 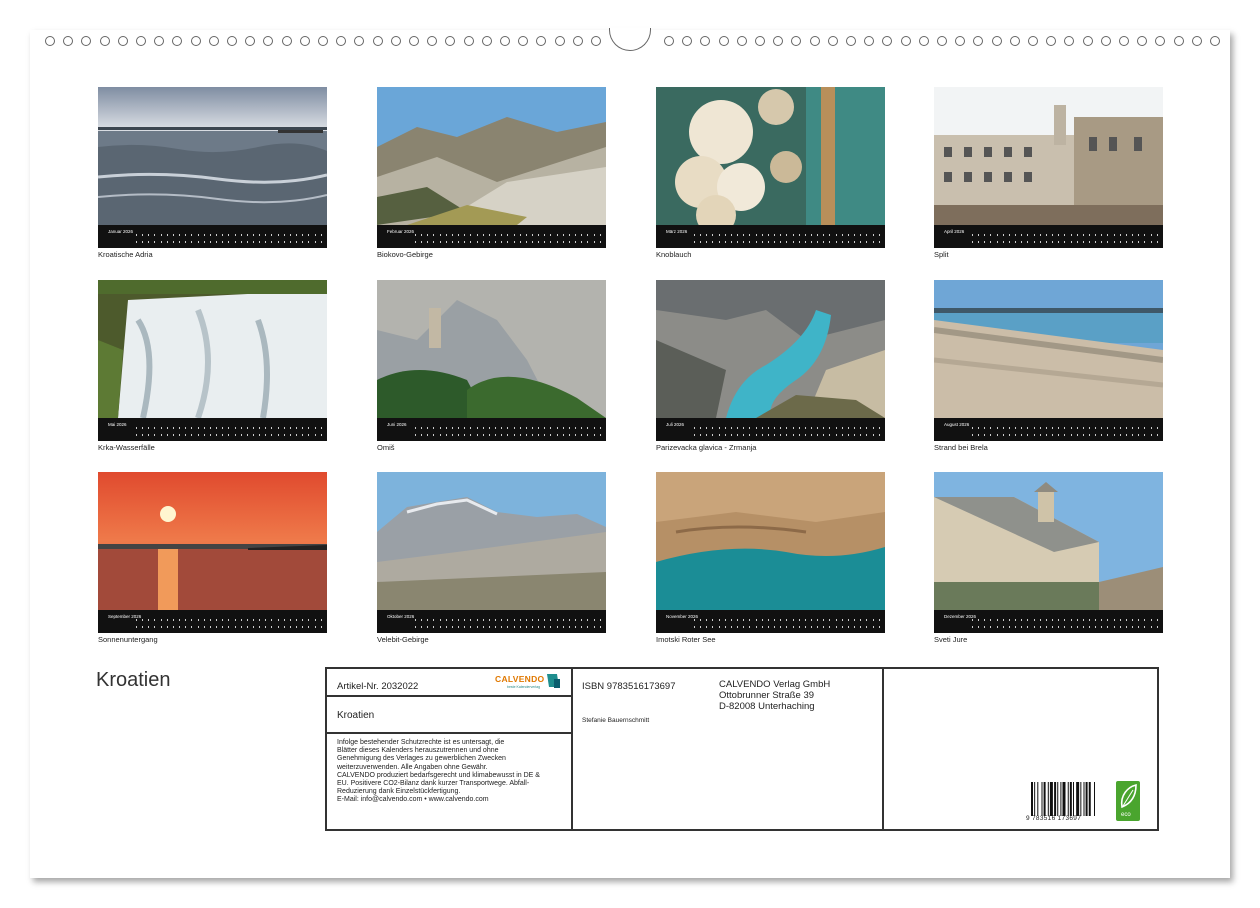 What do you see at coordinates (400, 616) in the screenshot?
I see `month-name: Oktober 2026` at bounding box center [400, 616].